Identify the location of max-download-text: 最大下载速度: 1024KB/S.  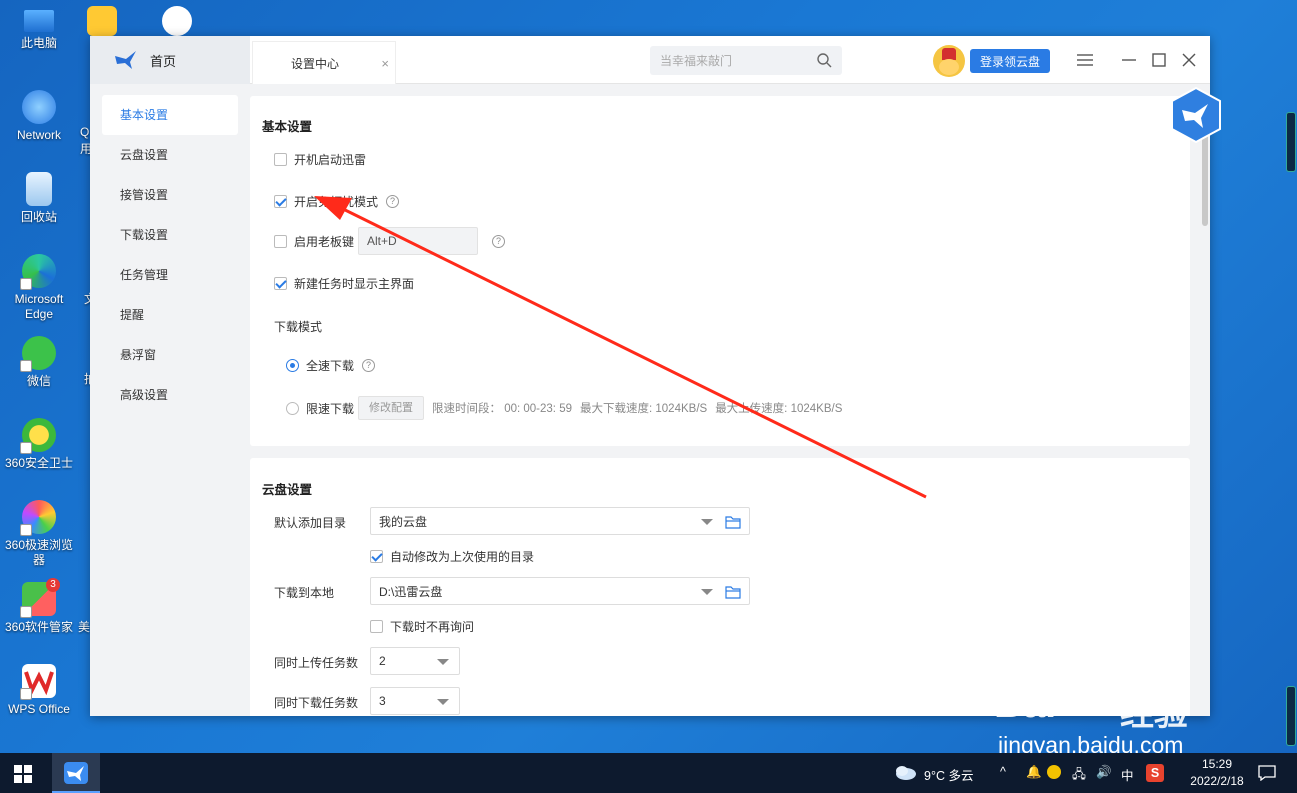
(644, 409).